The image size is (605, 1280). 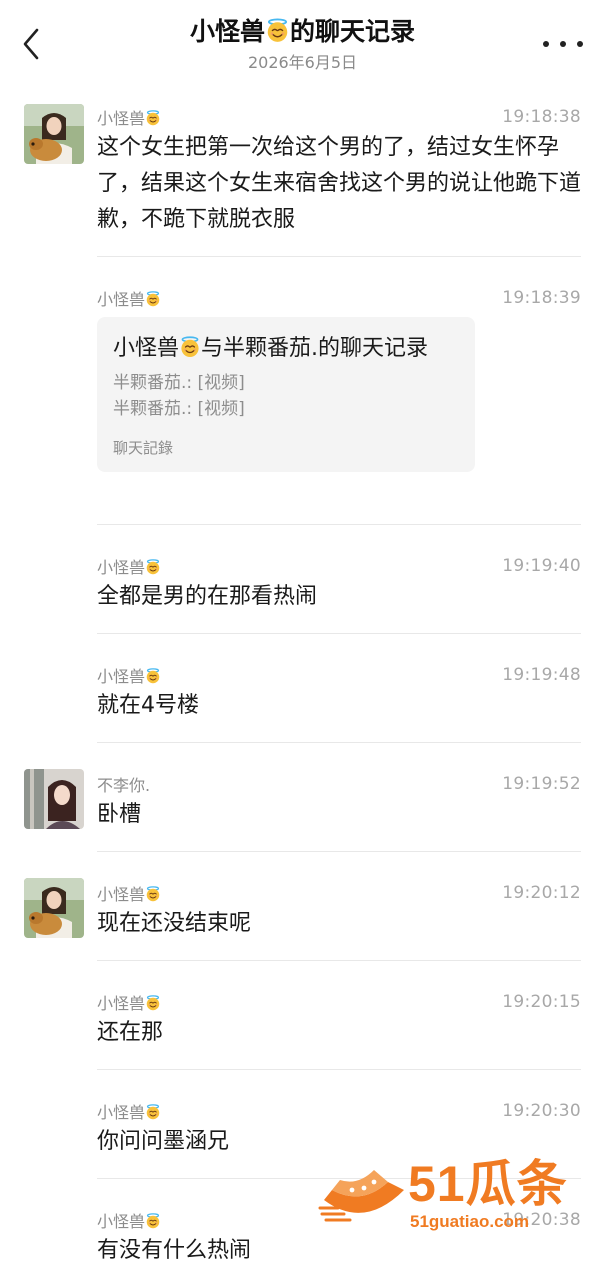 I want to click on sender-name: 不李你., so click(x=124, y=785).